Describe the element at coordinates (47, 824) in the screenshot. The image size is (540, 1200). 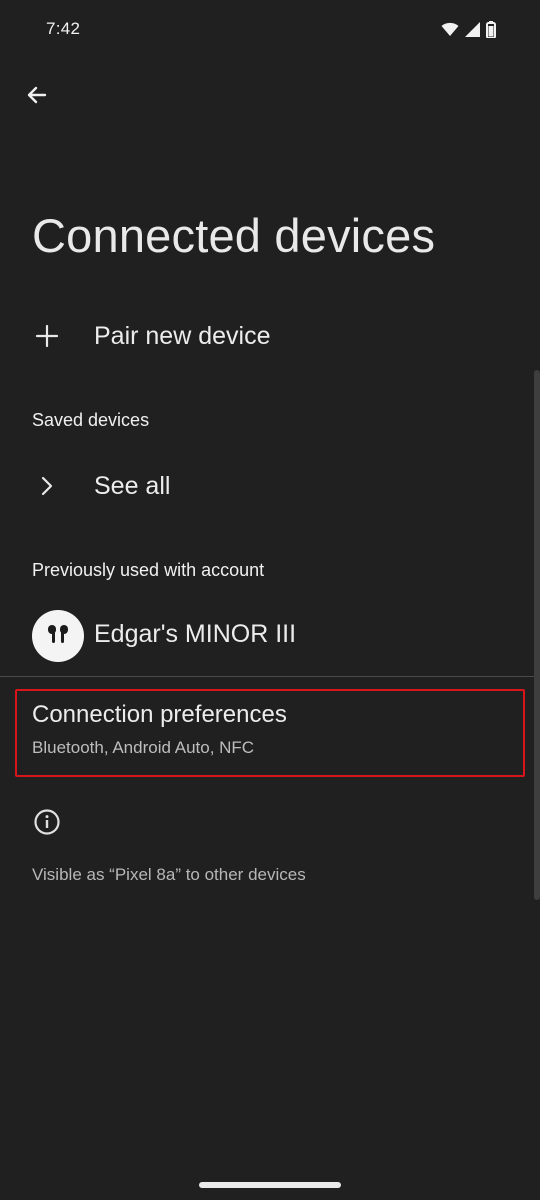
I see `info-icon` at that location.